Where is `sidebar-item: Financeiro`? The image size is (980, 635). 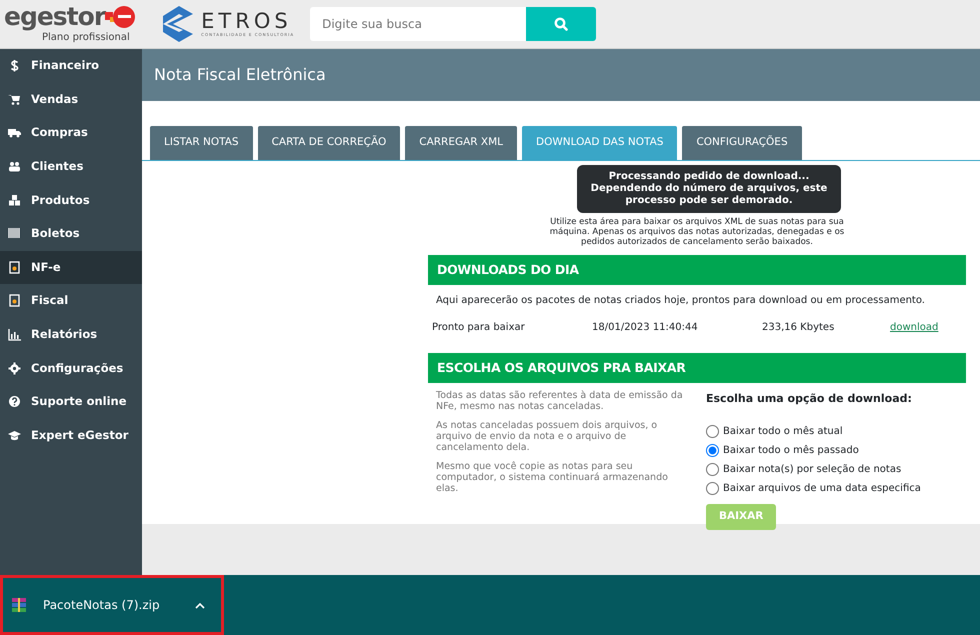 sidebar-item: Financeiro is located at coordinates (71, 66).